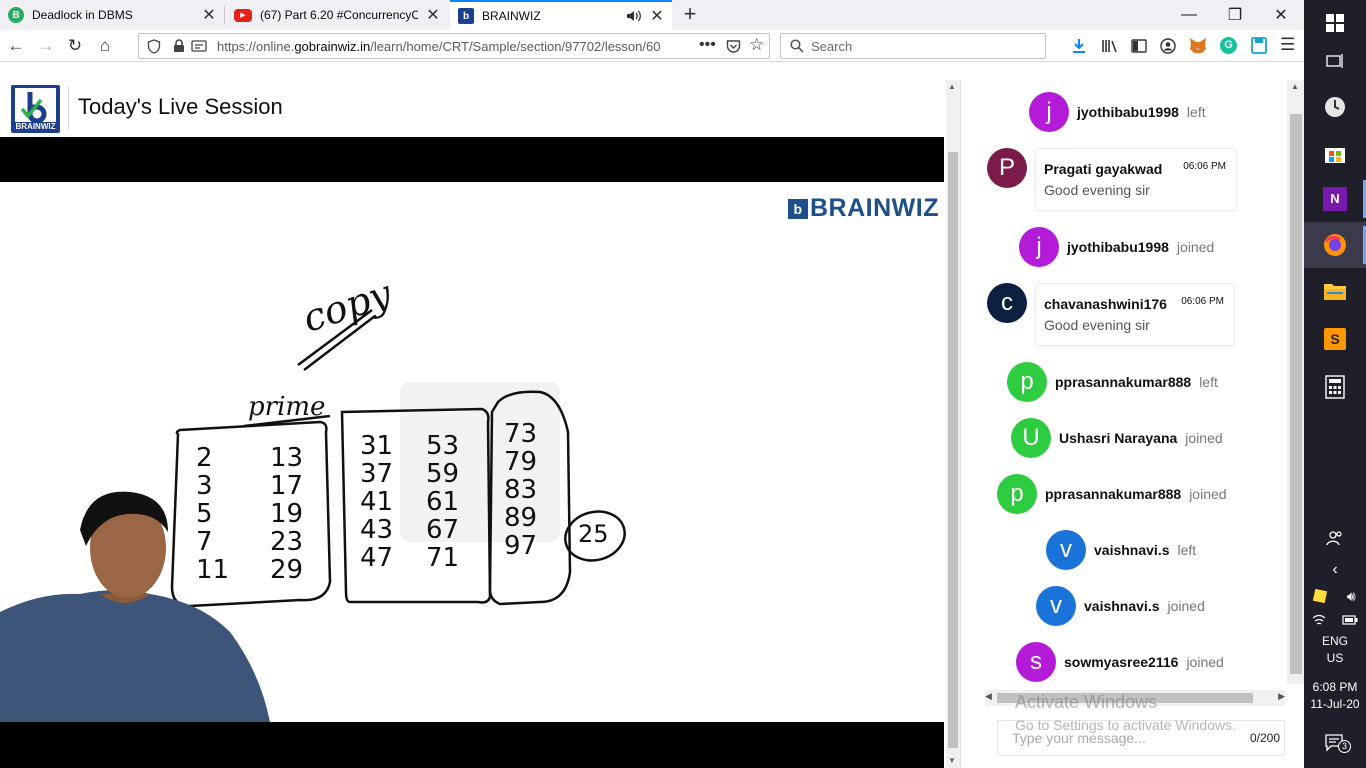  Describe the element at coordinates (952, 760) in the screenshot. I see `scroll-down-icon: ▼` at that location.